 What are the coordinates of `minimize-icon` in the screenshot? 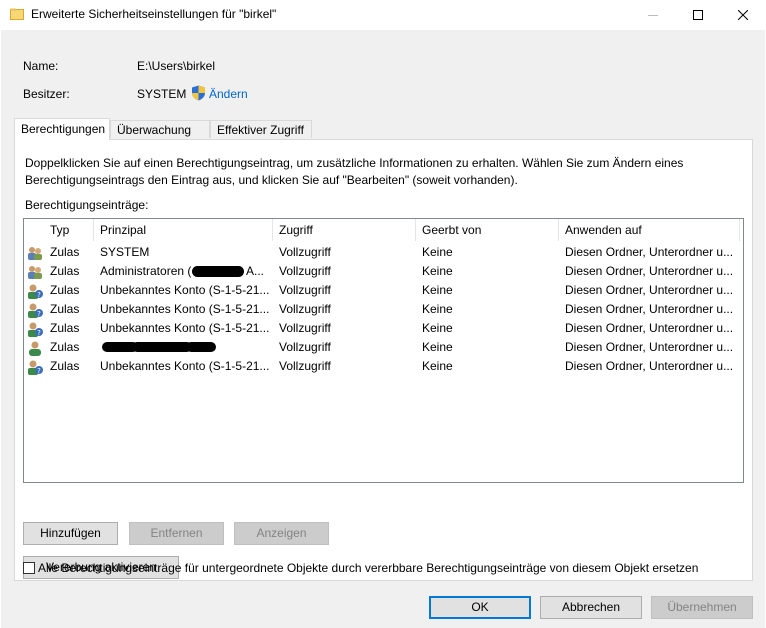 It's located at (653, 15).